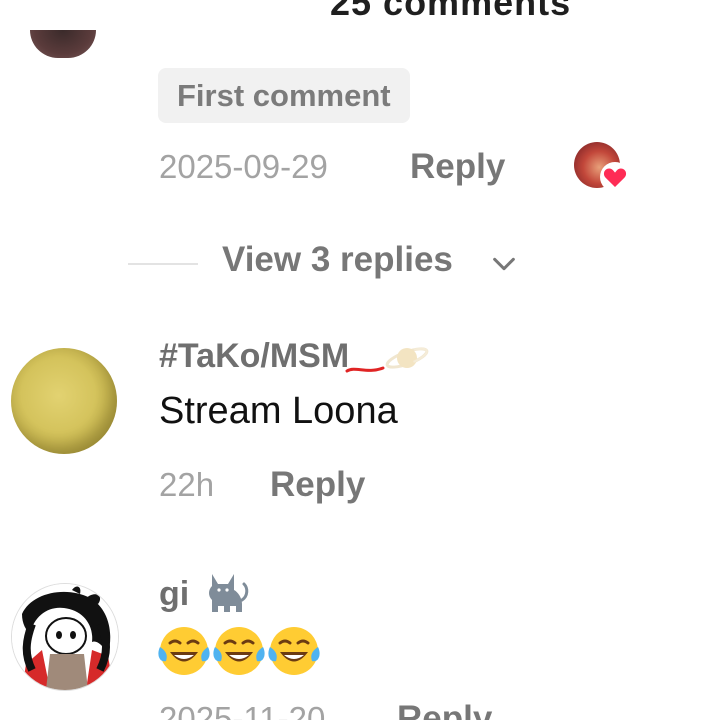  Describe the element at coordinates (229, 593) in the screenshot. I see `cat-icon` at that location.